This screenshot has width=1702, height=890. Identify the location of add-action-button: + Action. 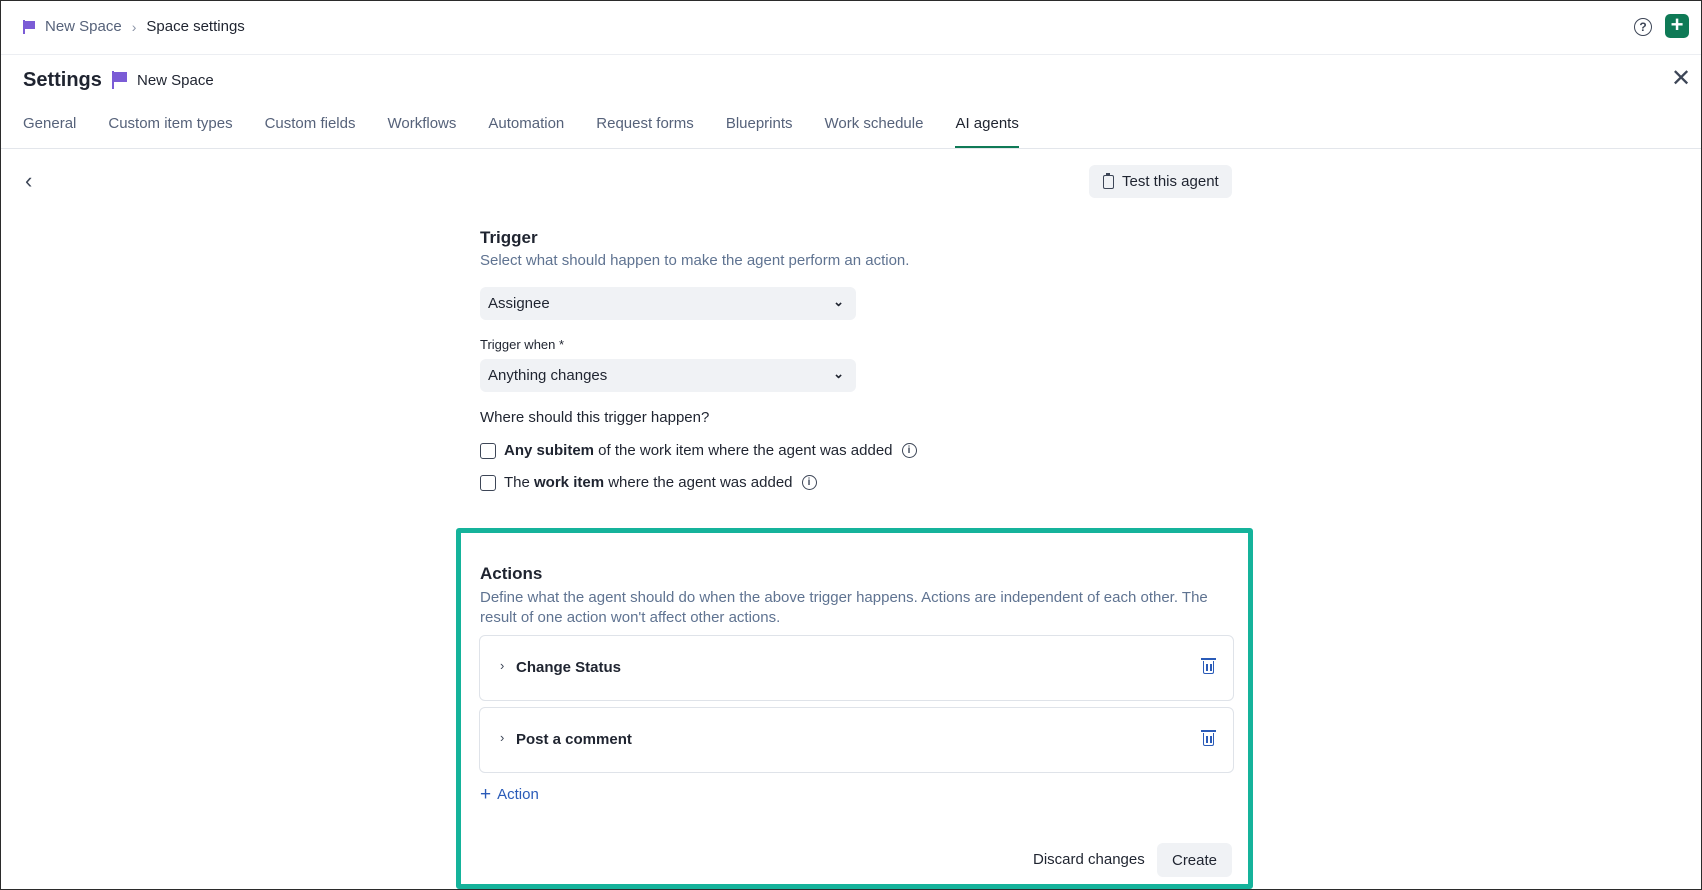
(509, 794).